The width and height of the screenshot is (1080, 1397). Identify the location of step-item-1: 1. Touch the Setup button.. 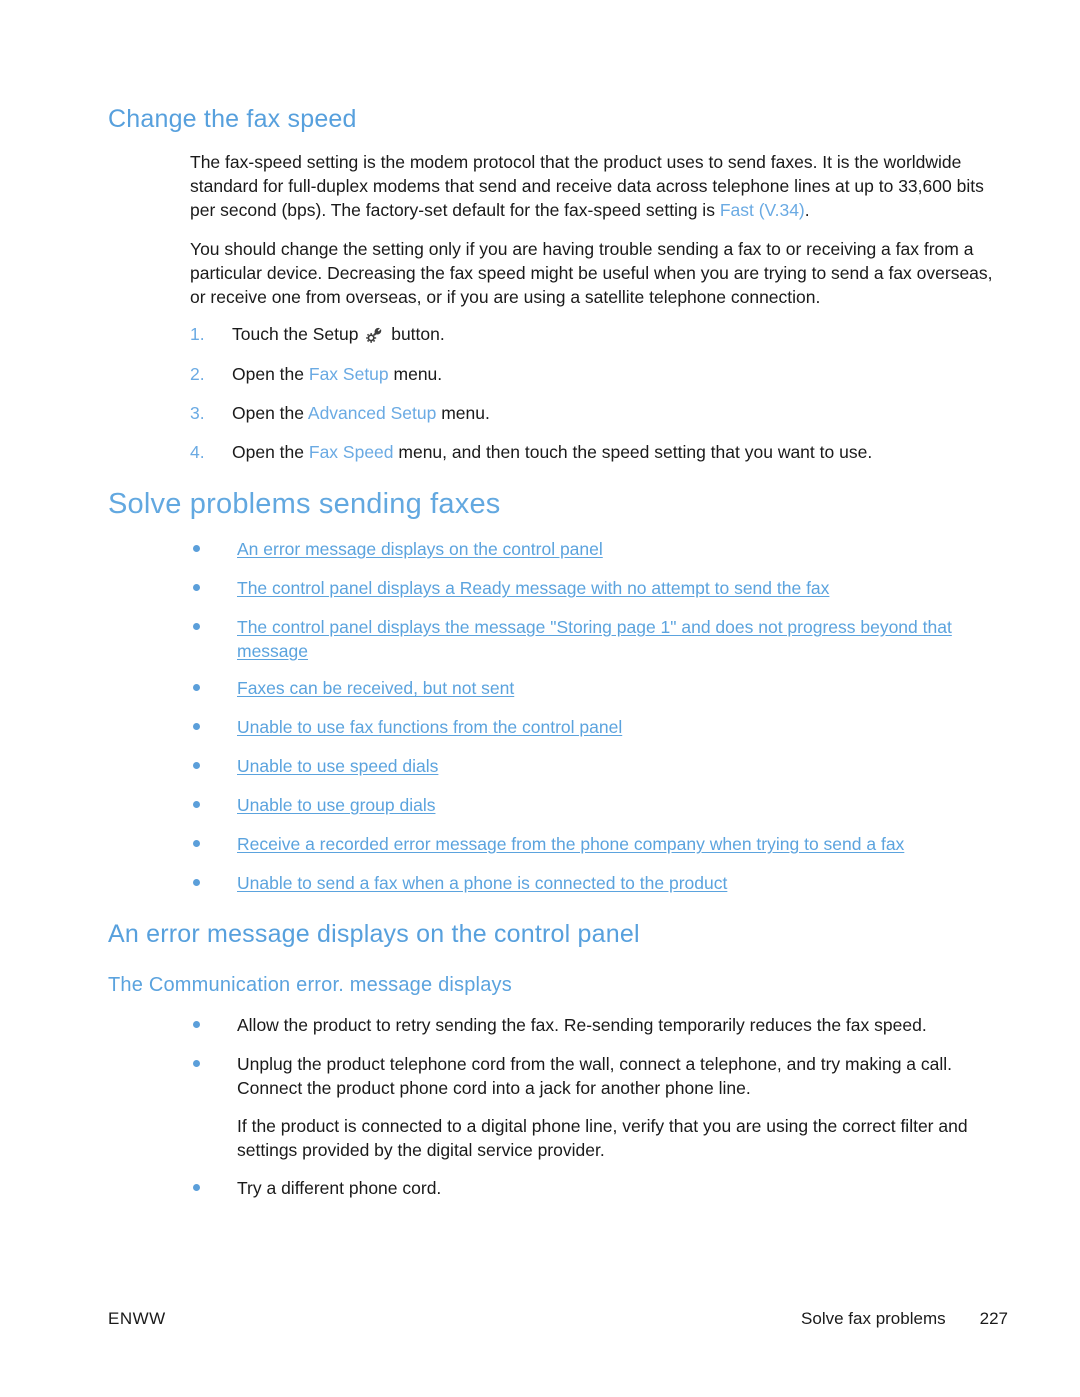
(590, 334).